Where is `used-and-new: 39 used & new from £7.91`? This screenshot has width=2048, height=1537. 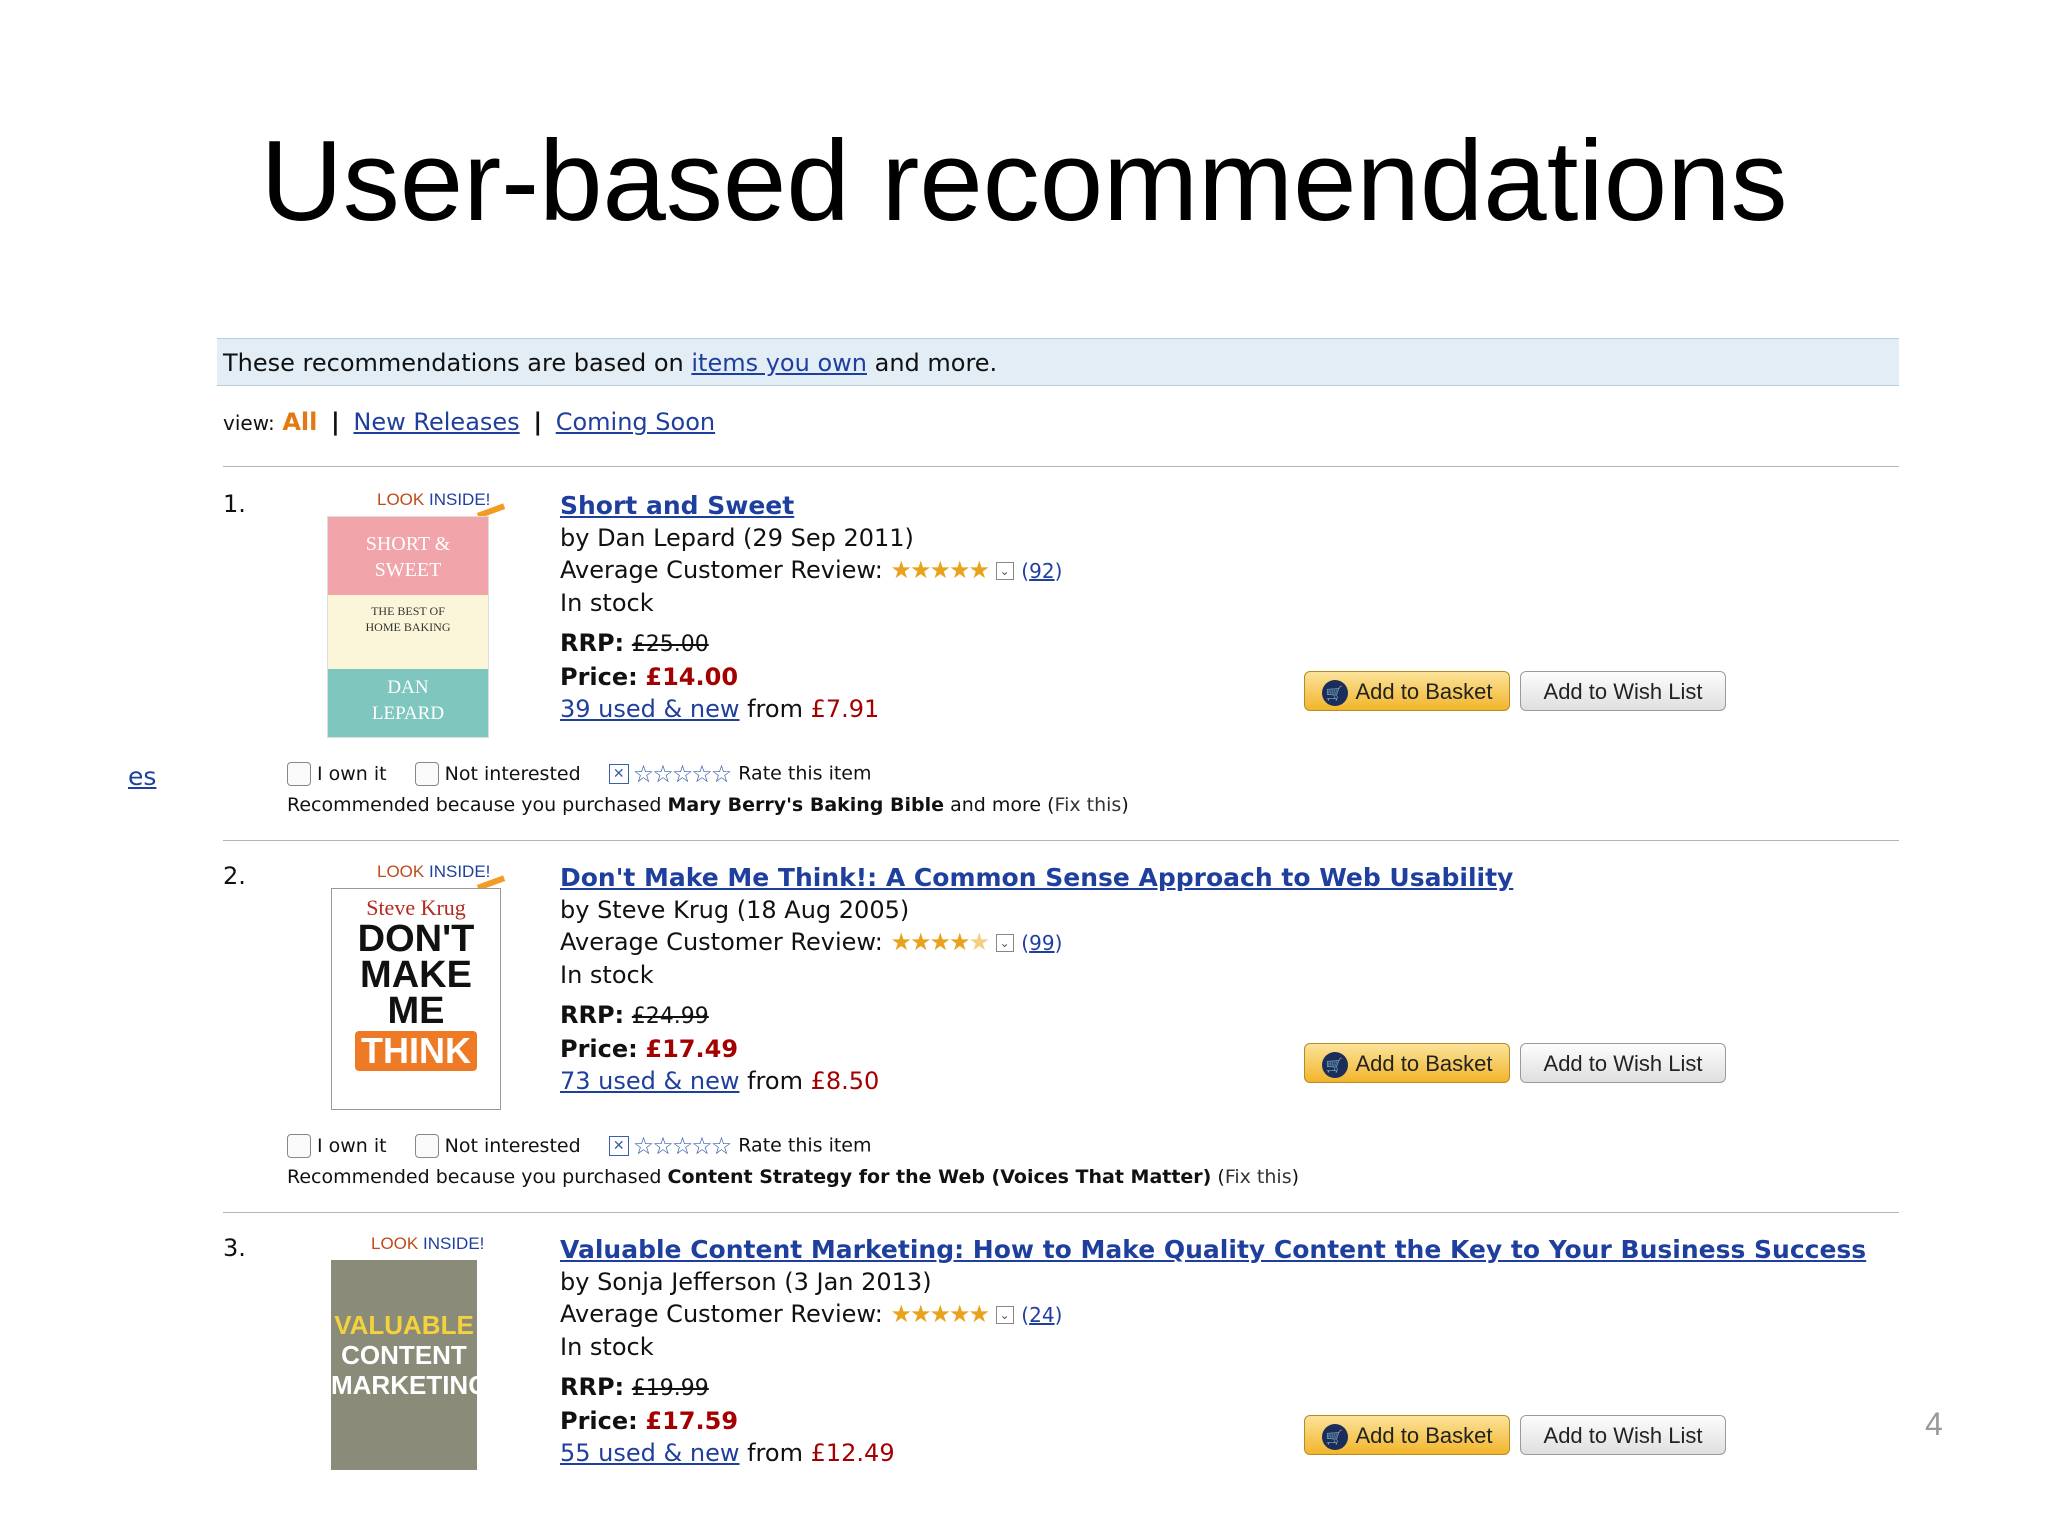 used-and-new: 39 used & new from £7.91 is located at coordinates (720, 709).